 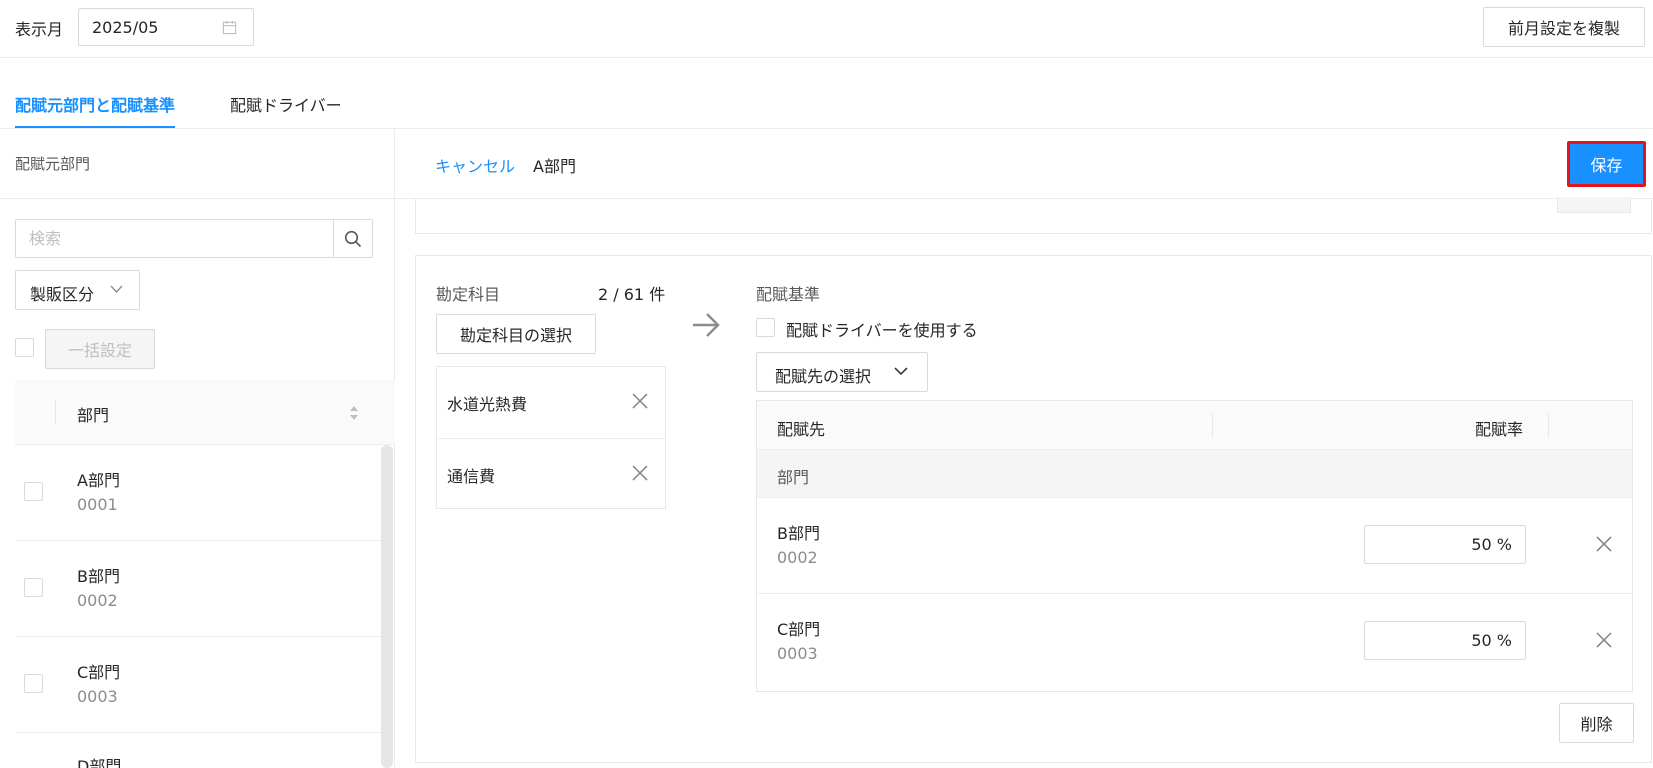 What do you see at coordinates (1596, 723) in the screenshot?
I see `delete-button: 削除` at bounding box center [1596, 723].